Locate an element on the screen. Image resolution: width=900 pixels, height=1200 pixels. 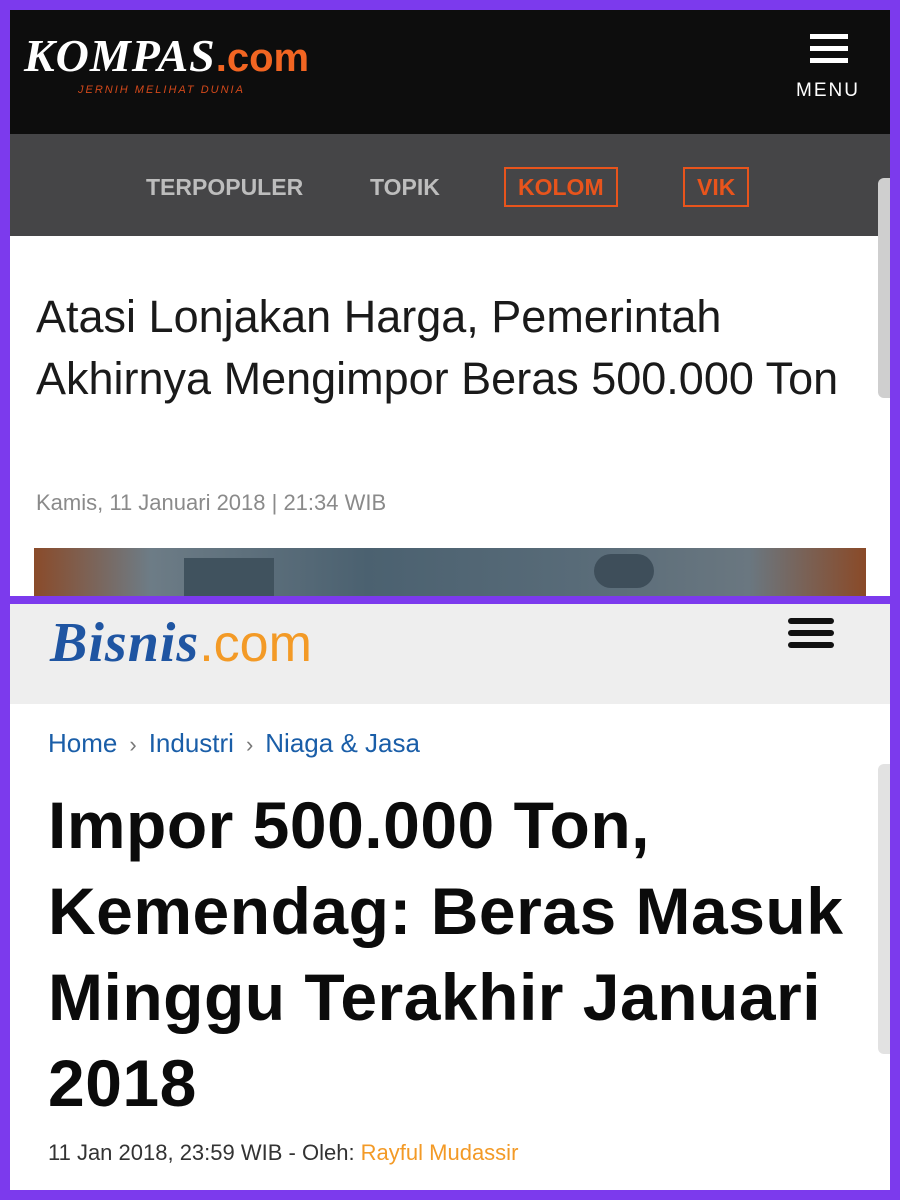
kompas-logo: KOMPAS.com is located at coordinates (166, 57).